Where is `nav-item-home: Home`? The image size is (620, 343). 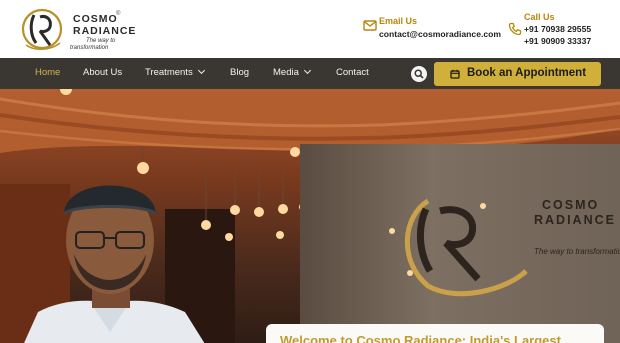
nav-item-home: Home is located at coordinates (47, 72).